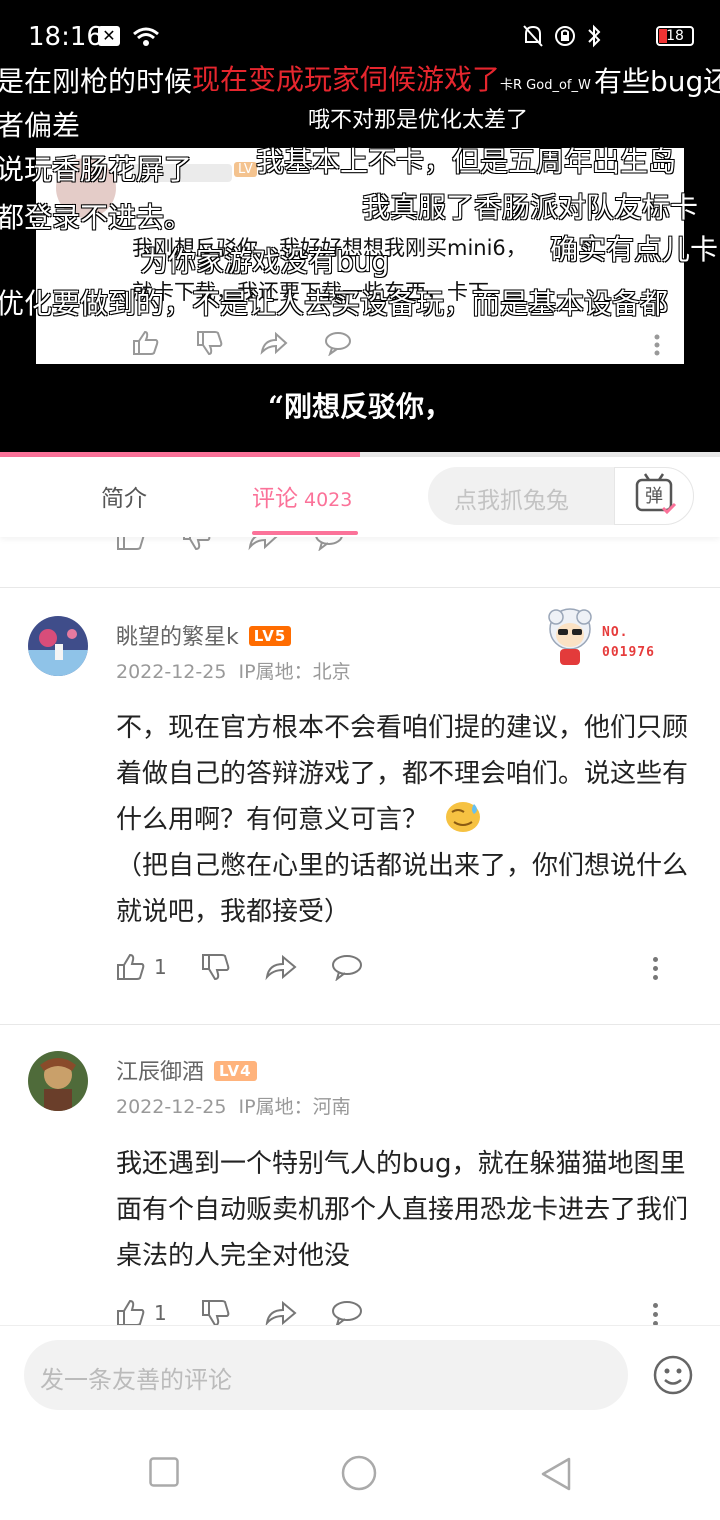 The image size is (720, 1520). Describe the element at coordinates (402, 889) in the screenshot. I see `comment-text-extra: （把自己憋在心里的话都说出来了，你们想说什么就说吧，我都接受）` at that location.